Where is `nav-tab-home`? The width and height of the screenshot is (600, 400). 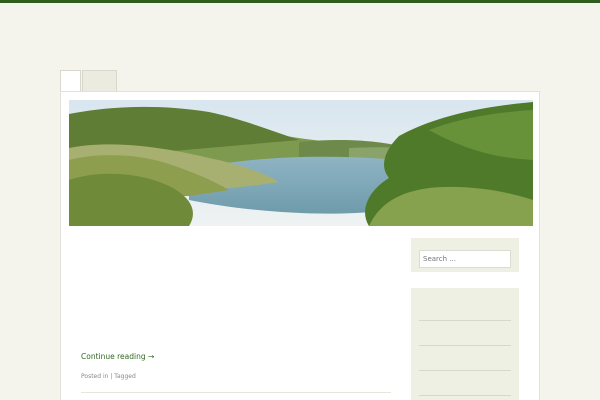
nav-tab-home is located at coordinates (70, 80).